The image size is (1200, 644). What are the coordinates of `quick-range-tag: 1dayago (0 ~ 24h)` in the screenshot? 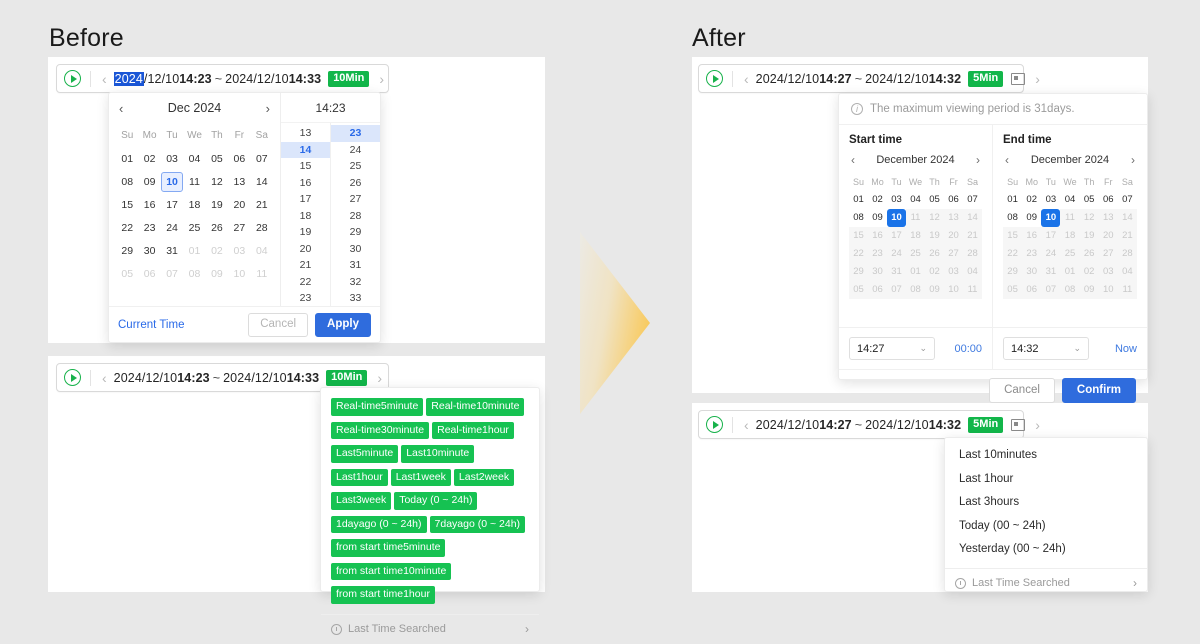 It's located at (379, 524).